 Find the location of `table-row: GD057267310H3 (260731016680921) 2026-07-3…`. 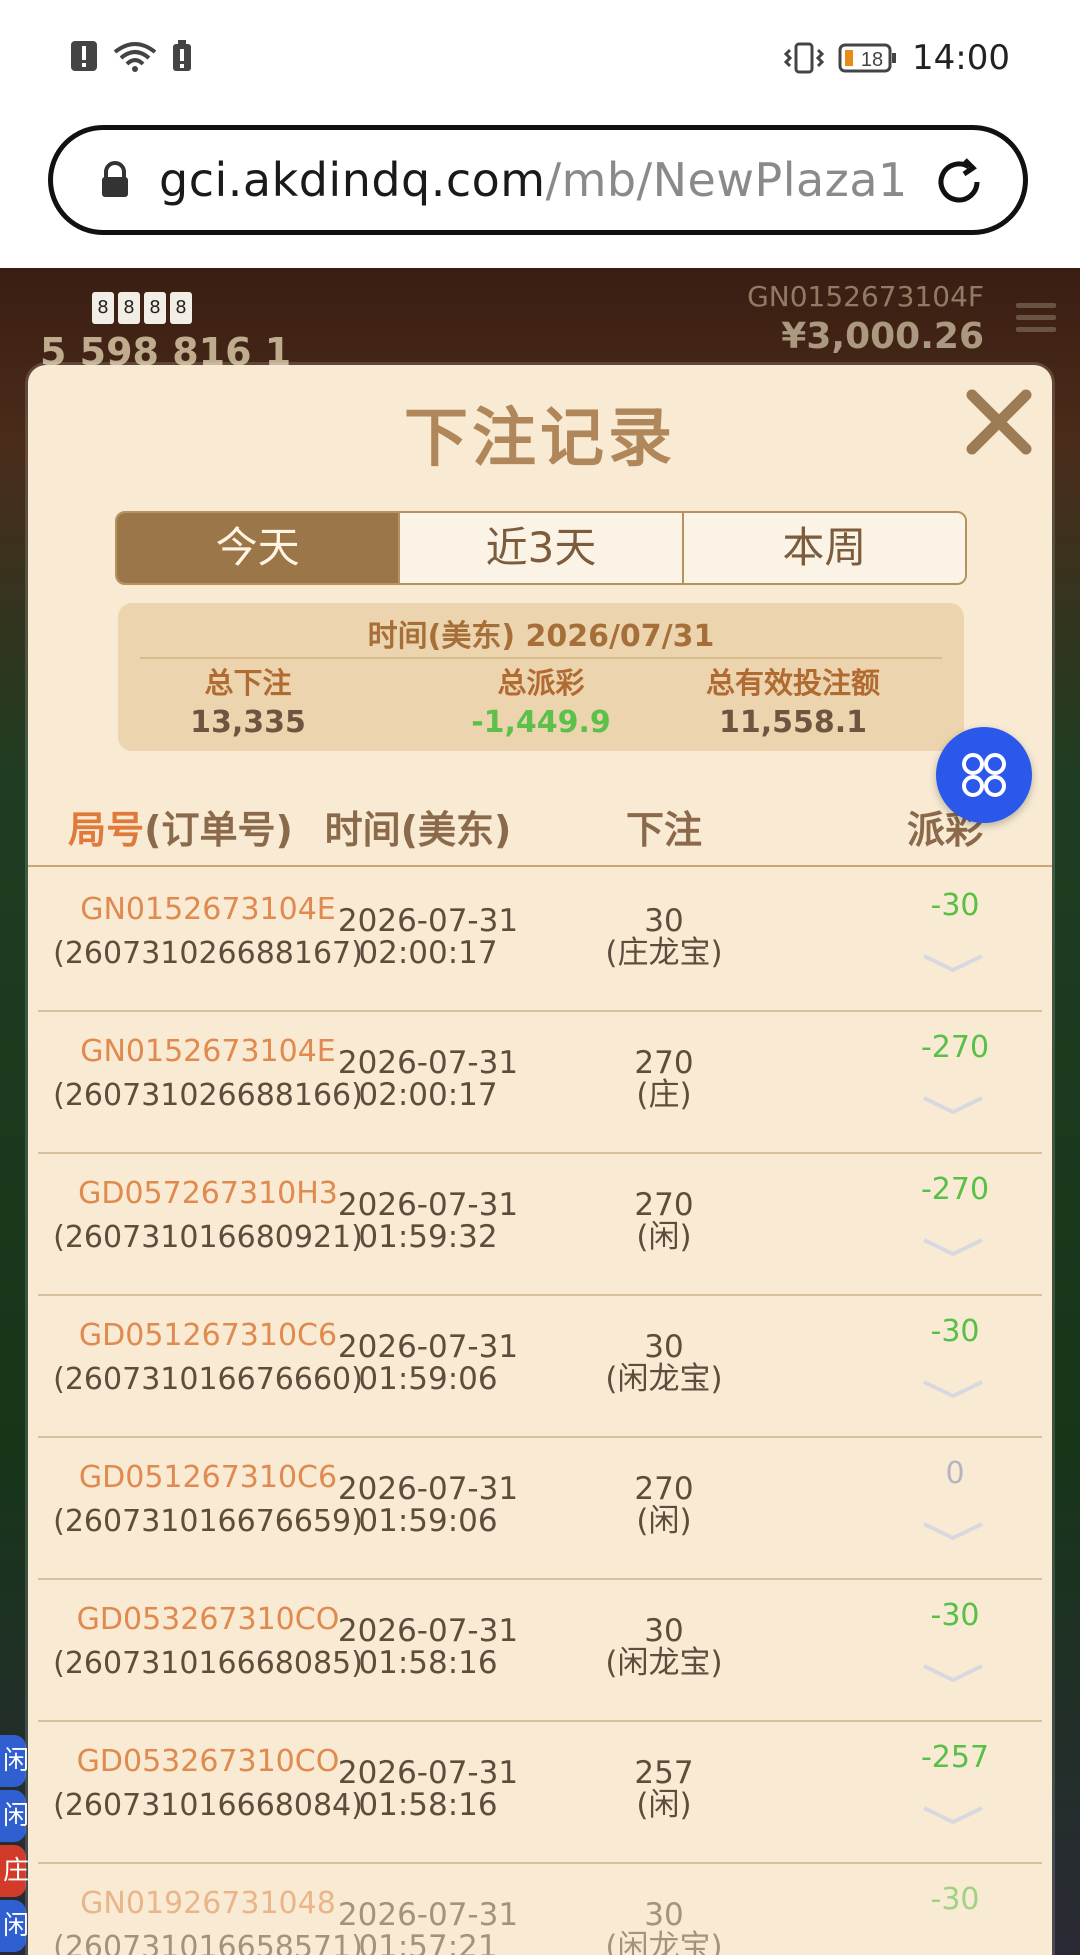

table-row: GD057267310H3 (260731016680921) 2026-07-3… is located at coordinates (540, 1225).